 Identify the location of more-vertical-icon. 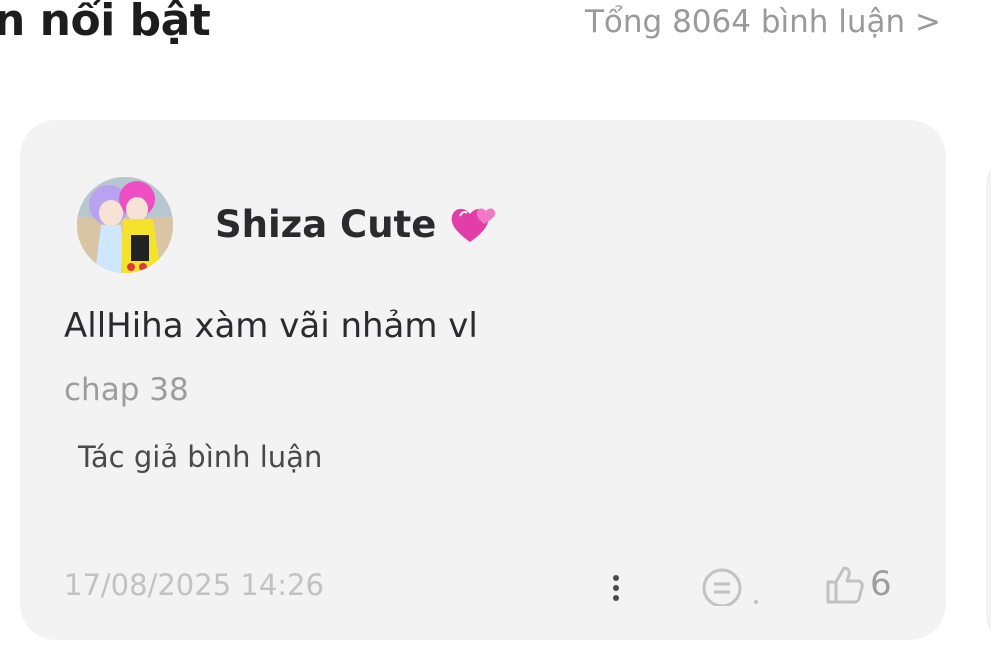
(616, 588).